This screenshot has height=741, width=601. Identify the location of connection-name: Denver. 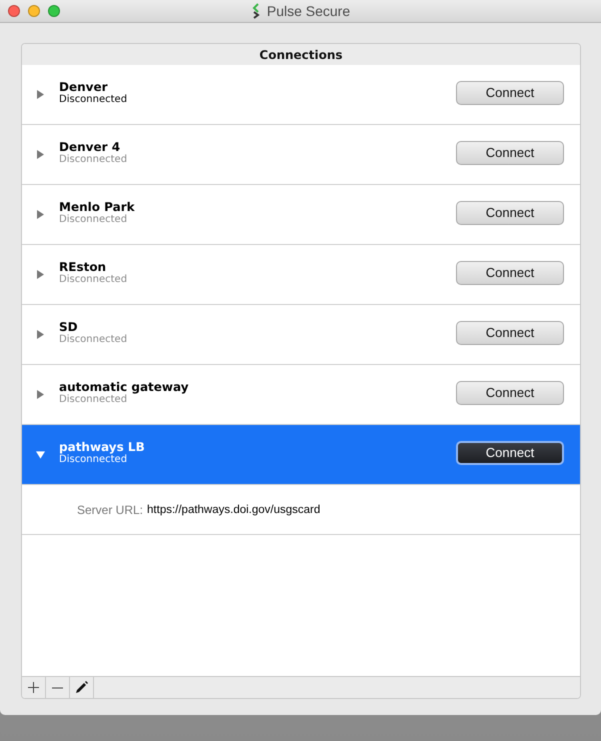
(84, 87).